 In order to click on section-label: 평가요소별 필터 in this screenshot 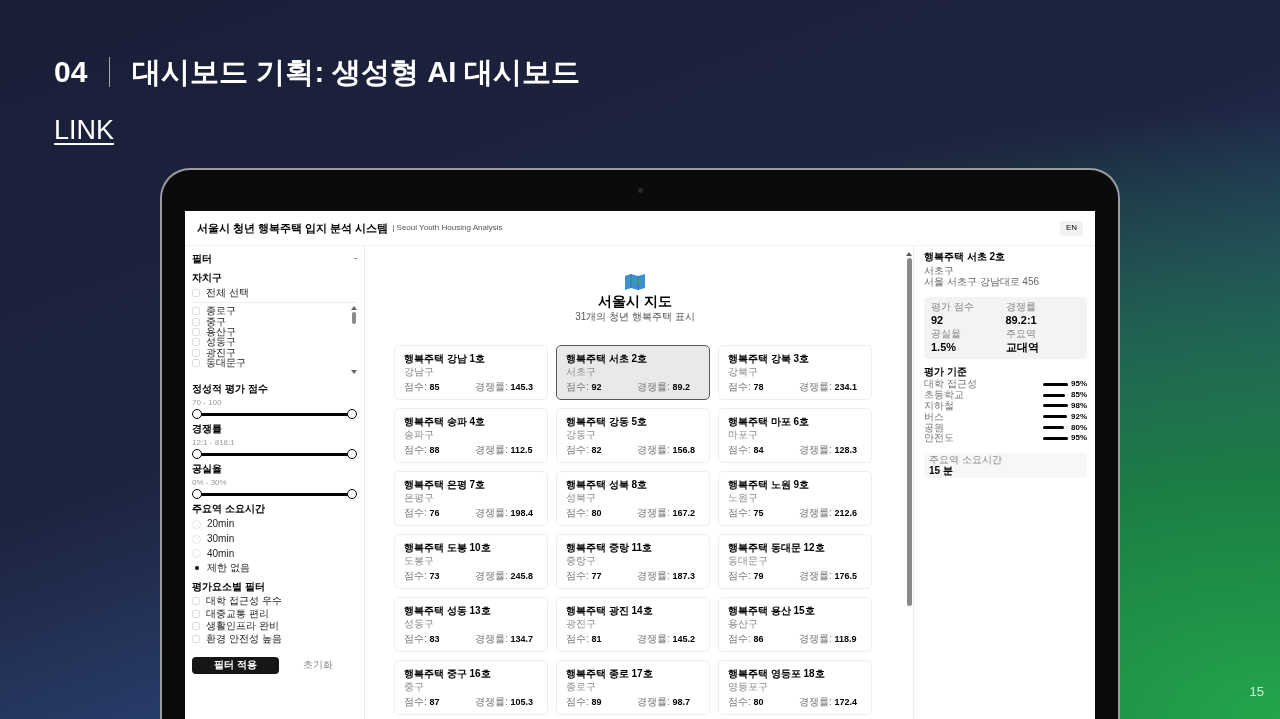, I will do `click(228, 586)`.